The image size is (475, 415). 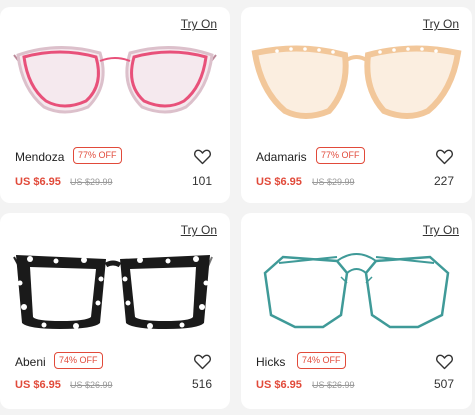 What do you see at coordinates (201, 181) in the screenshot?
I see `review-count: 101` at bounding box center [201, 181].